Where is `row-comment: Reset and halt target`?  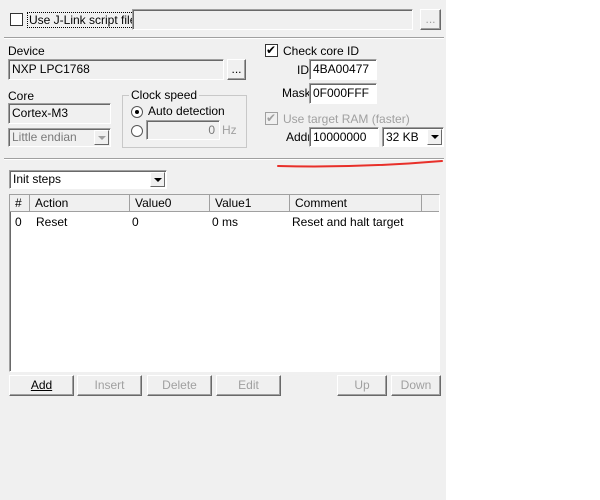
row-comment: Reset and halt target is located at coordinates (348, 222).